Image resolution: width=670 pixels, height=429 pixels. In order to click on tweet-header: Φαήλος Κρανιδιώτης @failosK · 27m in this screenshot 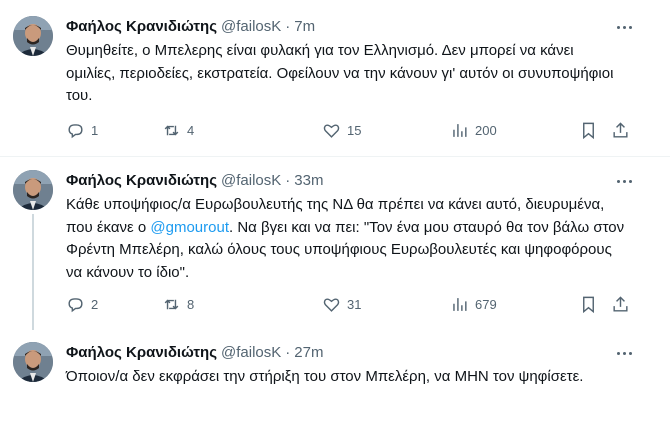, I will do `click(194, 352)`.